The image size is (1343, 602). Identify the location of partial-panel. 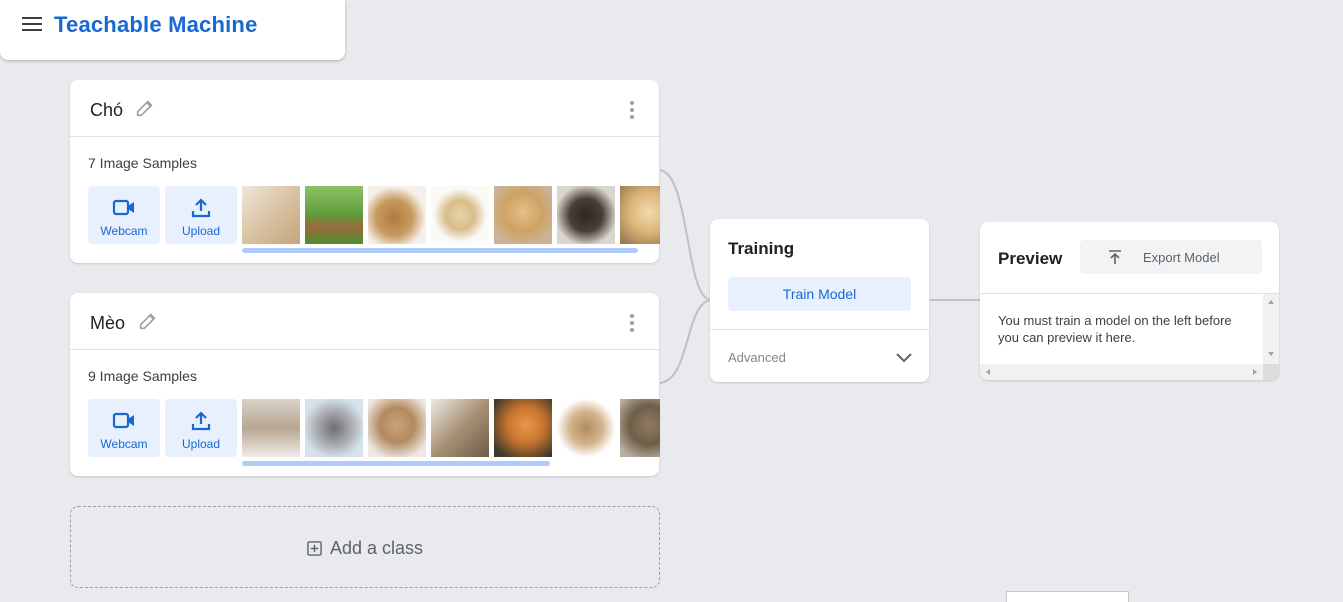
(1067, 596).